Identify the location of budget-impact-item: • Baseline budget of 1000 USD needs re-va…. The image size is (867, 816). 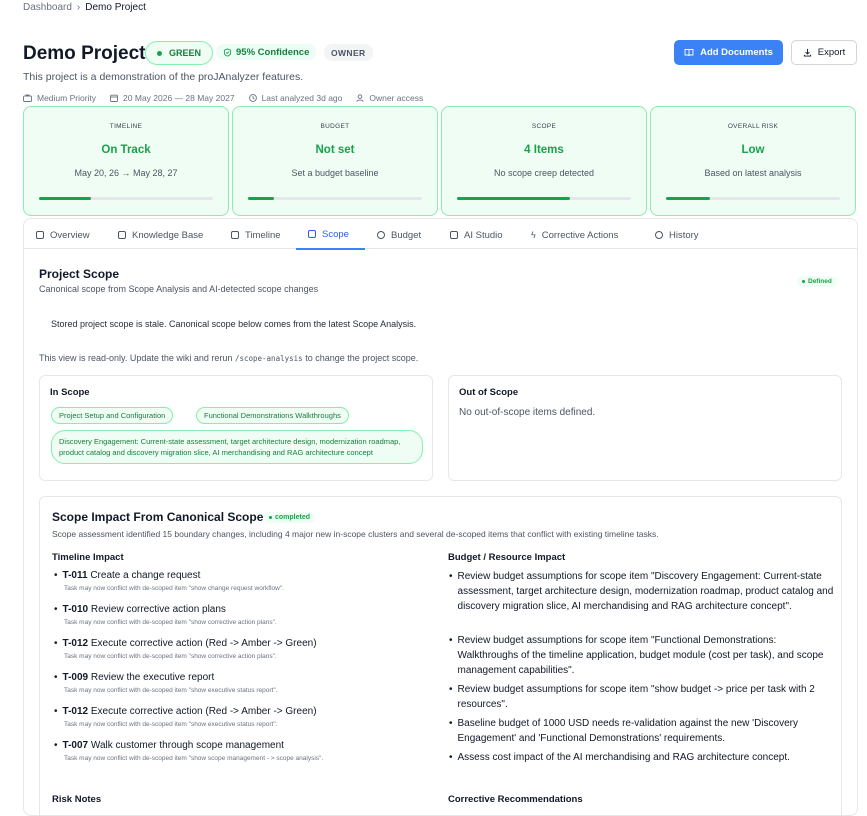
(644, 731).